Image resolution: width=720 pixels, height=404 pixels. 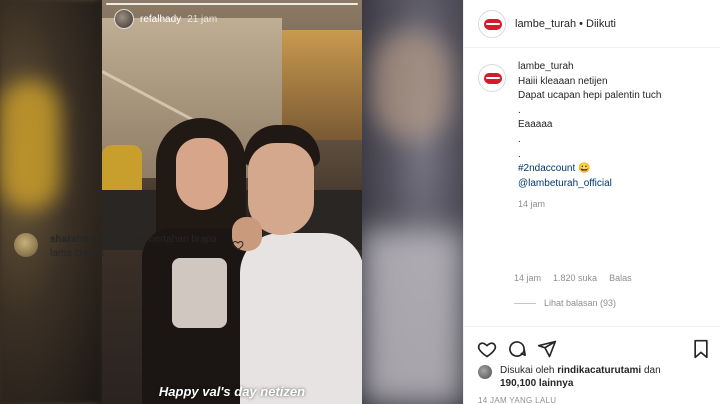 What do you see at coordinates (297, 264) in the screenshot?
I see `person-man` at bounding box center [297, 264].